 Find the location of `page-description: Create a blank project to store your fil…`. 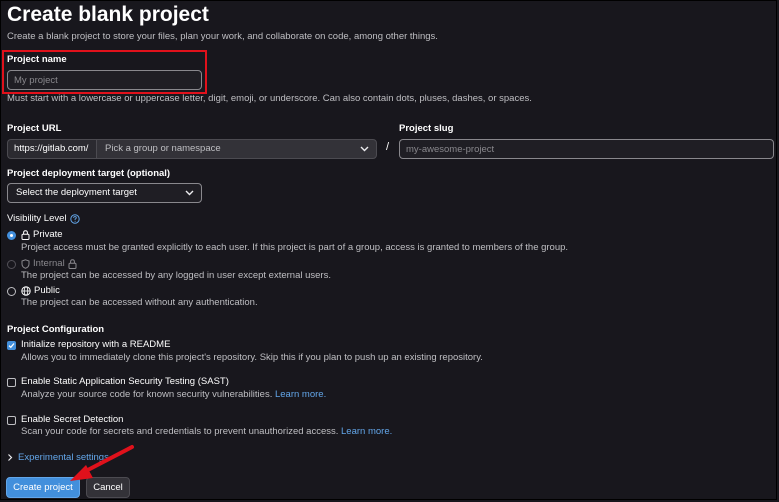

page-description: Create a blank project to store your fil… is located at coordinates (222, 36).